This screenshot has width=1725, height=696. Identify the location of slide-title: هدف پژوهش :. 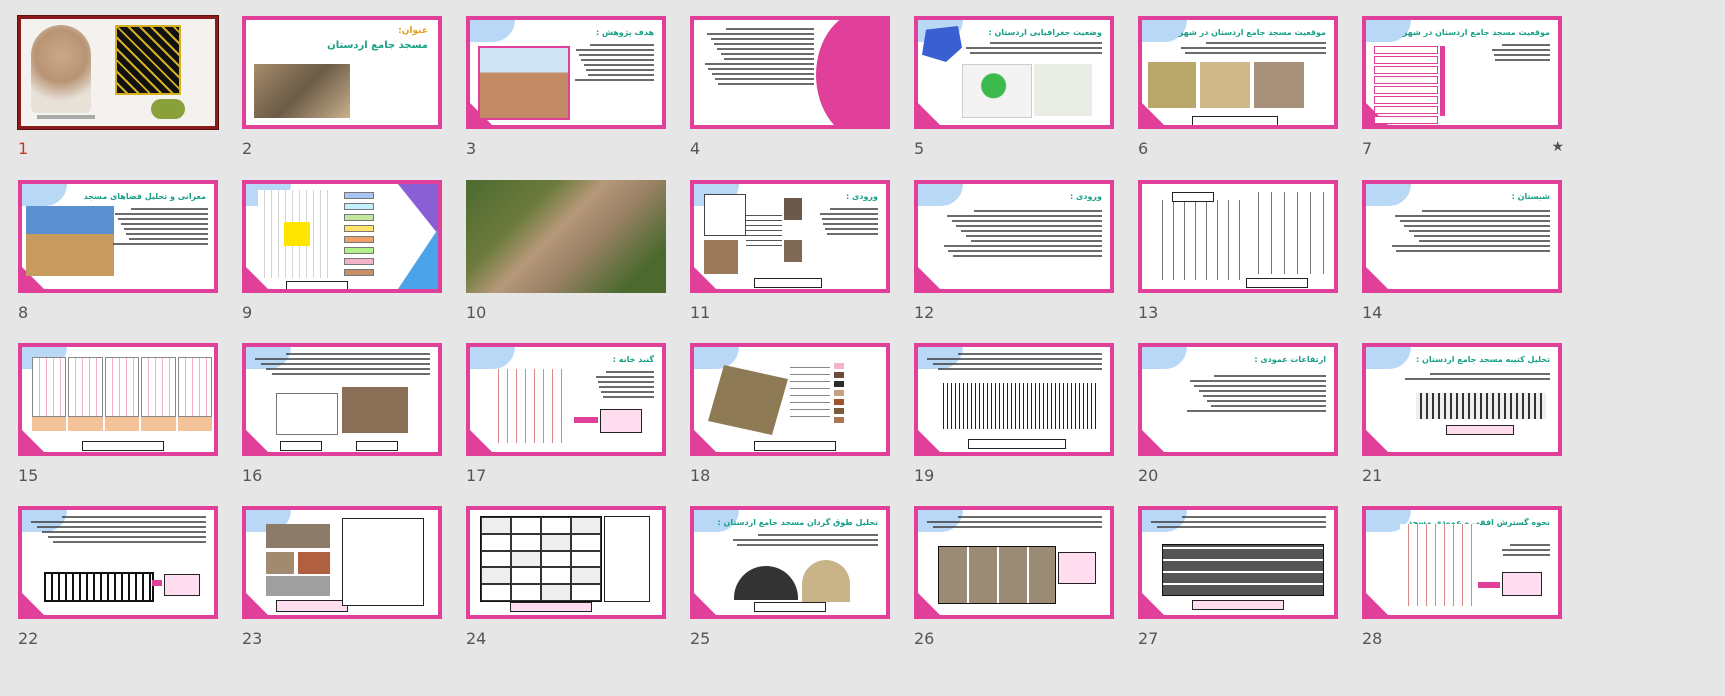
(624, 32).